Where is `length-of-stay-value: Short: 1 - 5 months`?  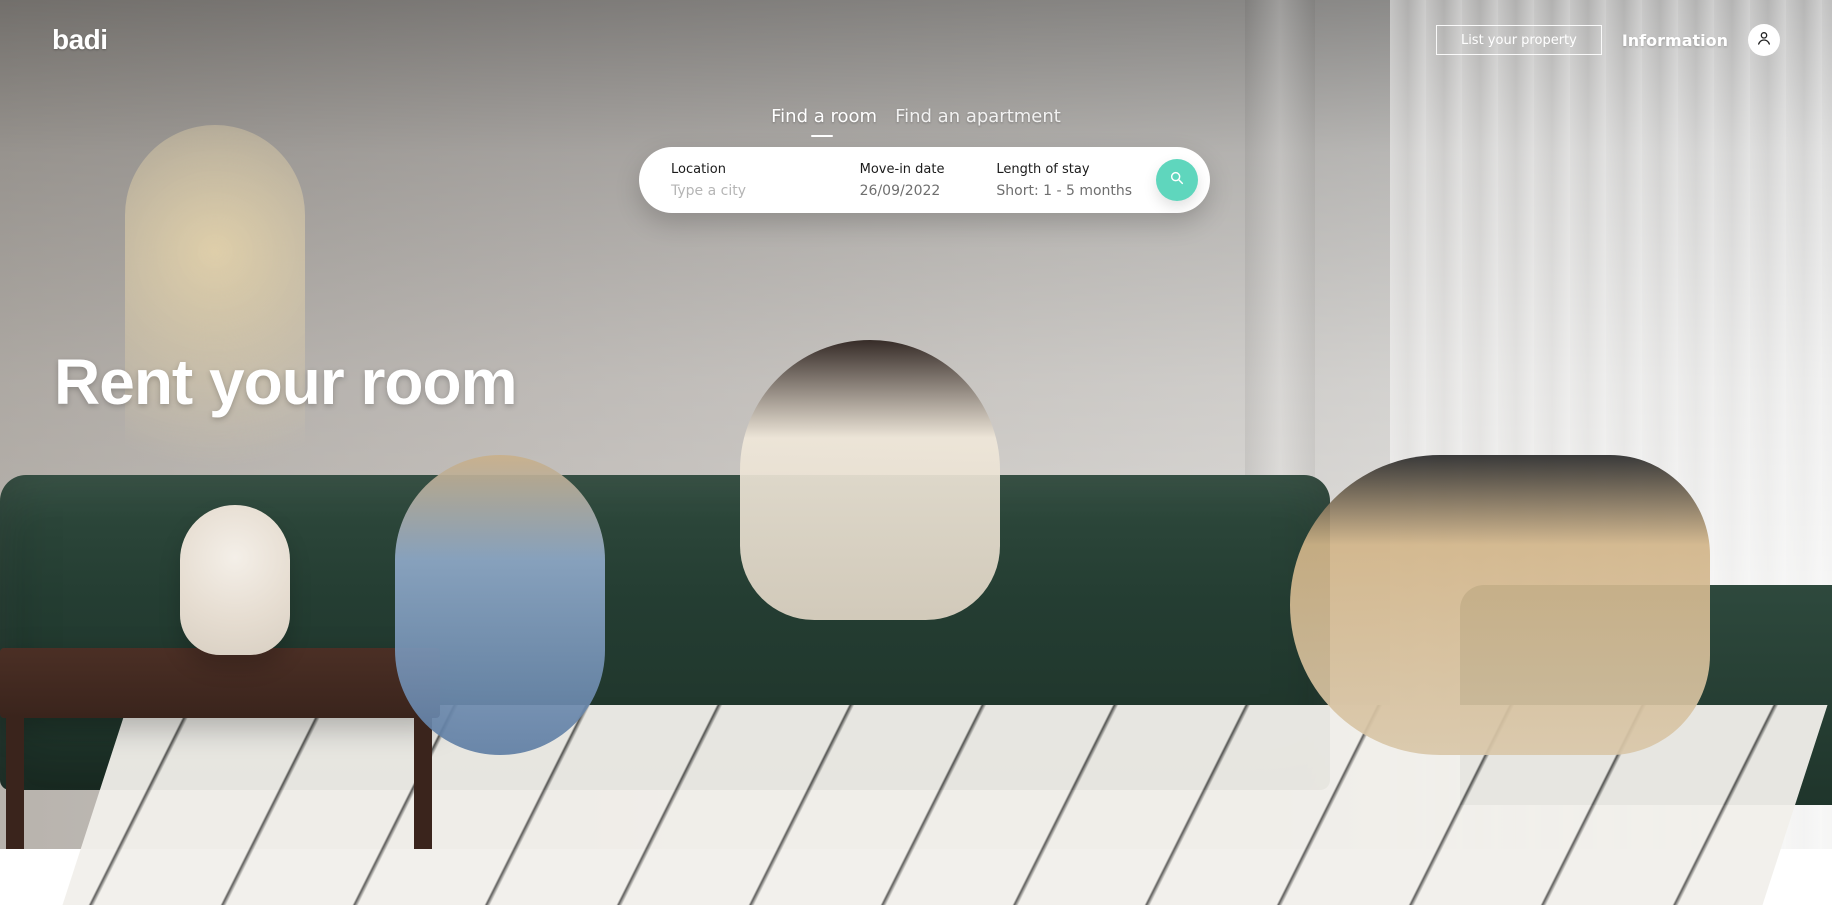 length-of-stay-value: Short: 1 - 5 months is located at coordinates (1064, 190).